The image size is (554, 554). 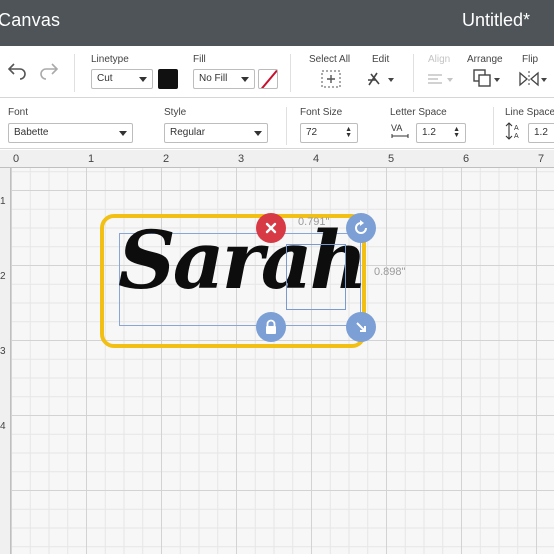 I want to click on align-icon, so click(x=440, y=79).